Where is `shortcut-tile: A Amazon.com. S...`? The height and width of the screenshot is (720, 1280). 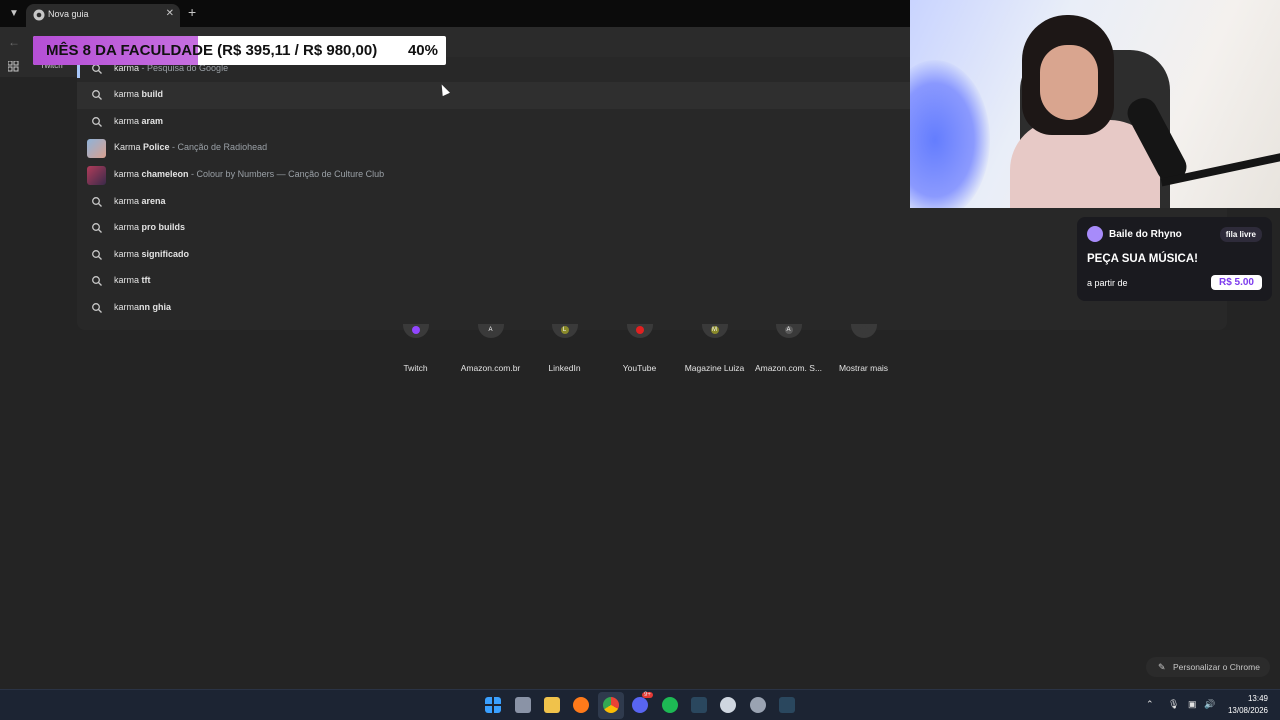 shortcut-tile: A Amazon.com. S... is located at coordinates (788, 349).